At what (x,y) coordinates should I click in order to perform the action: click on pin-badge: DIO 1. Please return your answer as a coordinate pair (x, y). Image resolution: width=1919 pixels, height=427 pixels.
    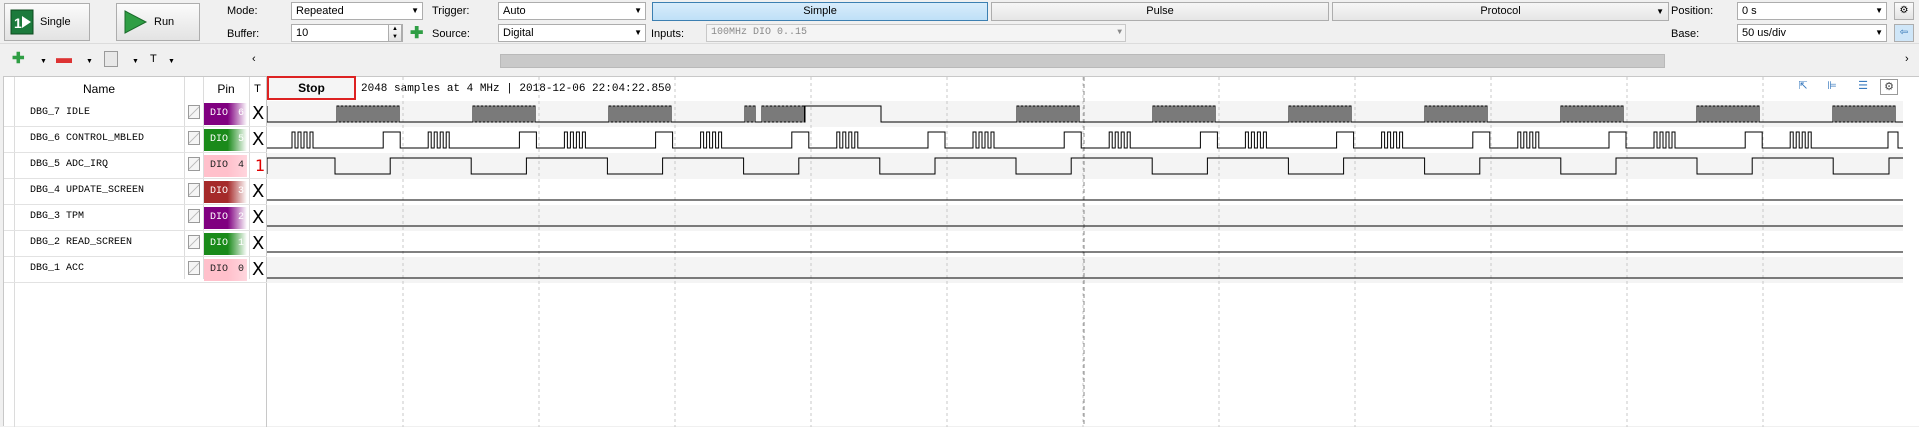
    Looking at the image, I should click on (225, 244).